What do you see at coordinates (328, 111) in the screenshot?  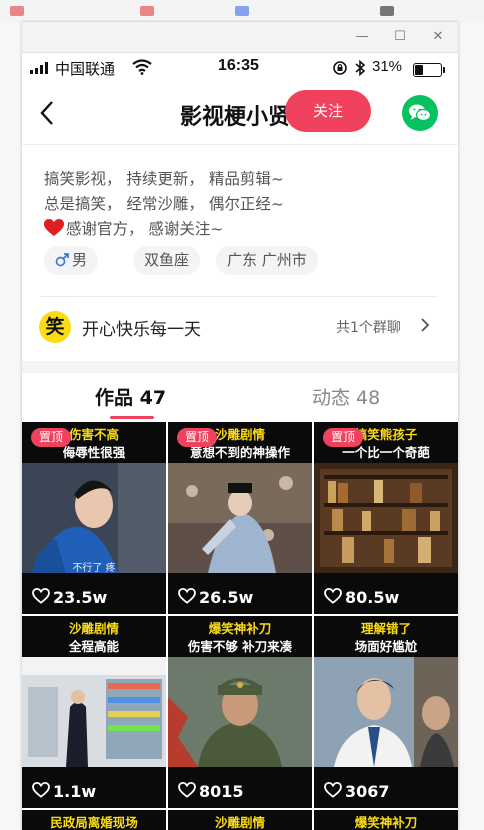 I see `follow-button: 关注` at bounding box center [328, 111].